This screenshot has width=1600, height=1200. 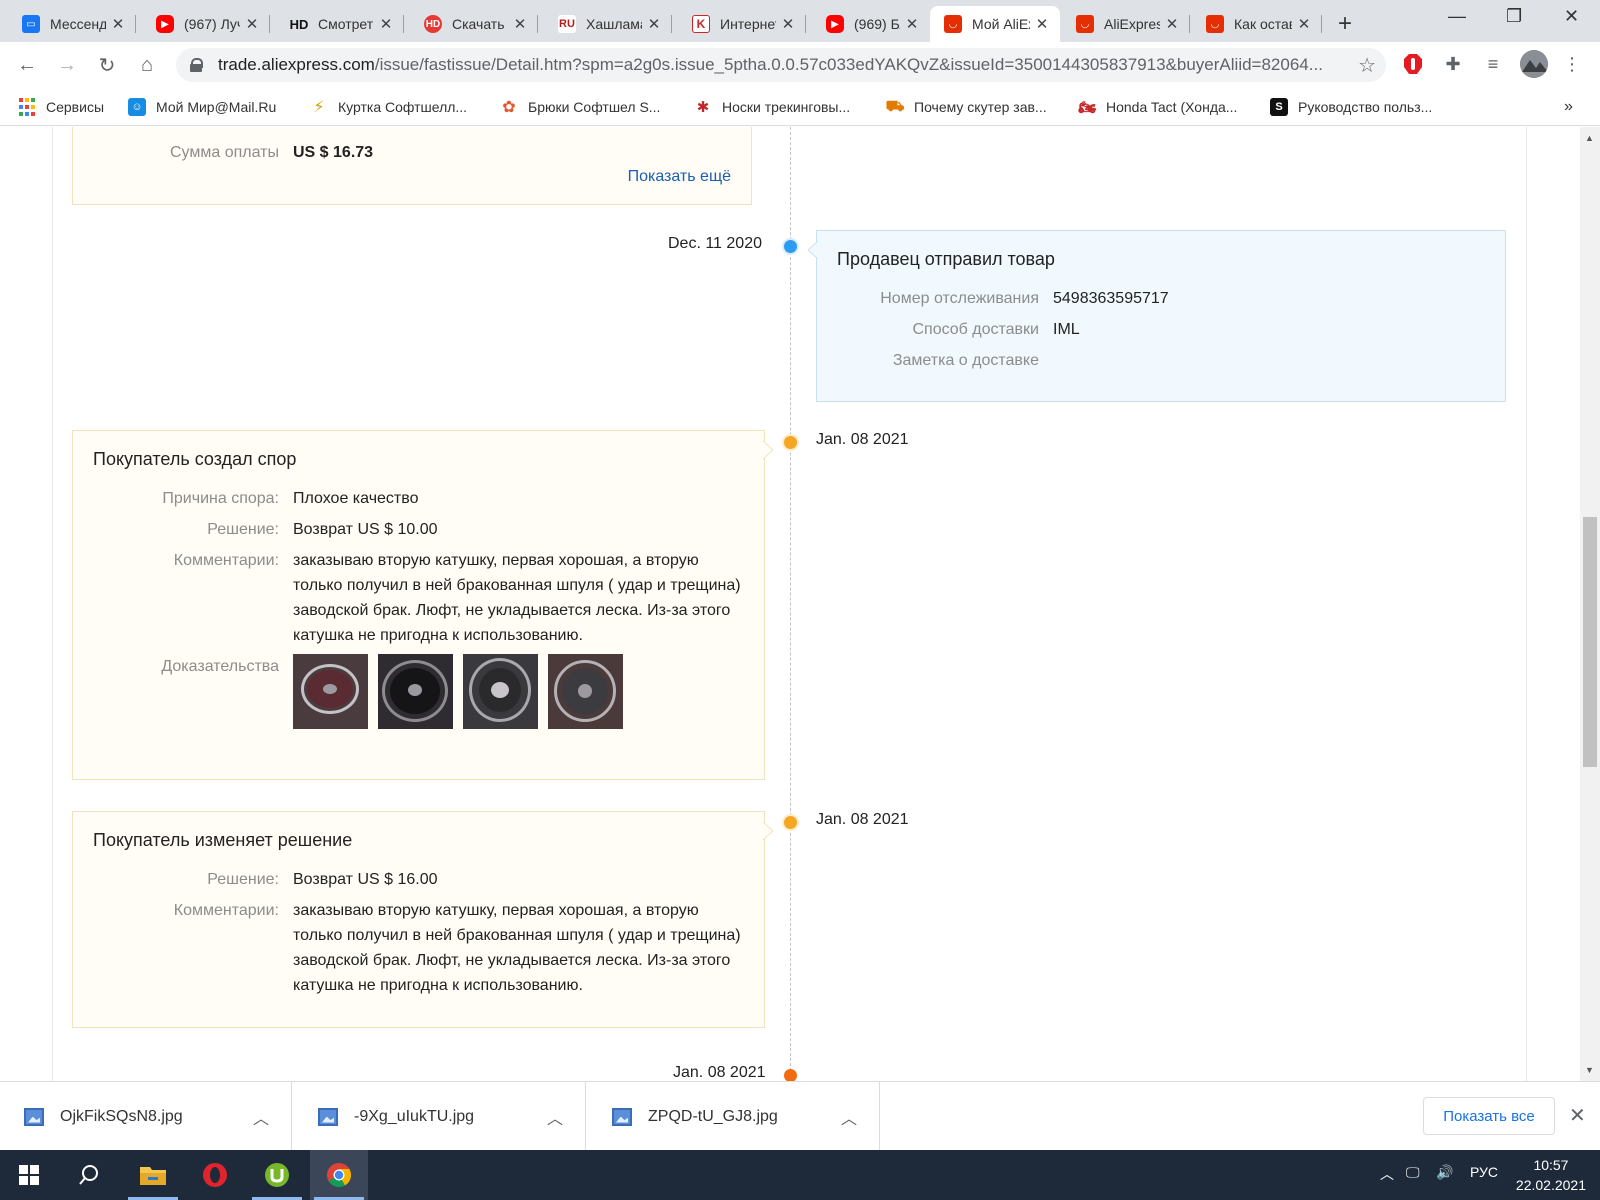 What do you see at coordinates (1551, 1175) in the screenshot?
I see `system-clock: 10:57 22.02.2021` at bounding box center [1551, 1175].